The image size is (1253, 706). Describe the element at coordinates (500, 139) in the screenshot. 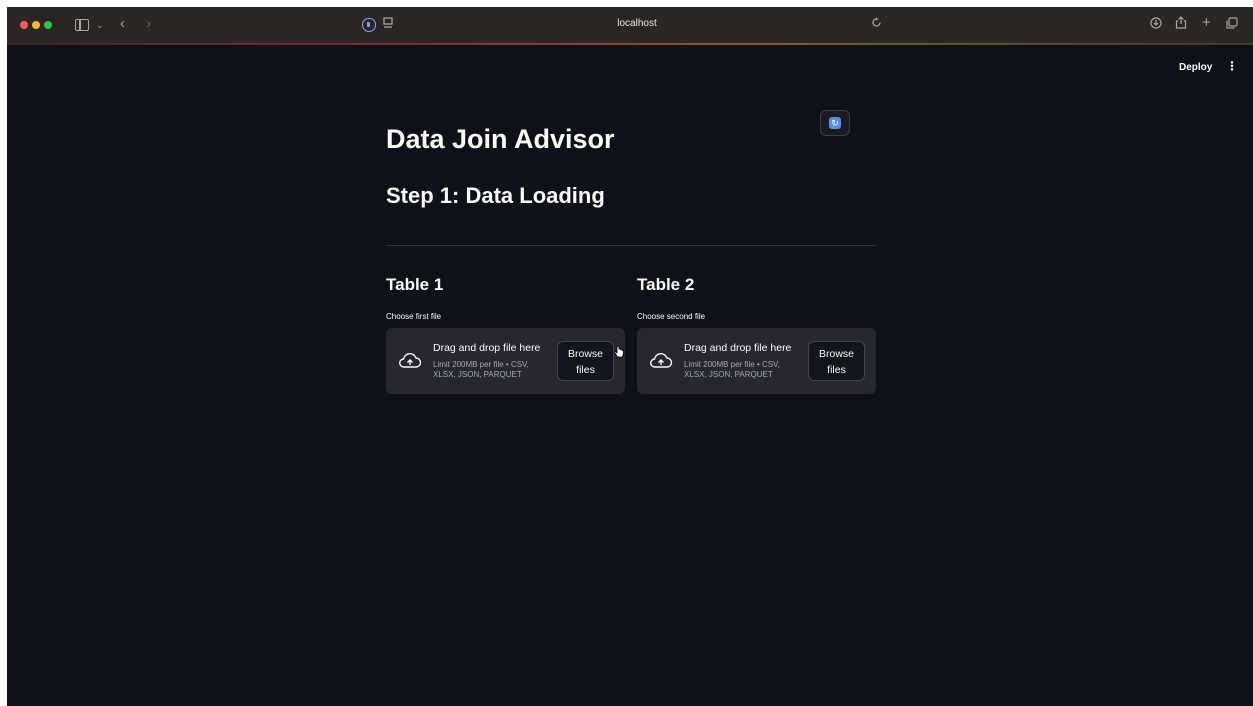

I see `page-title: Data Join Advisor` at that location.